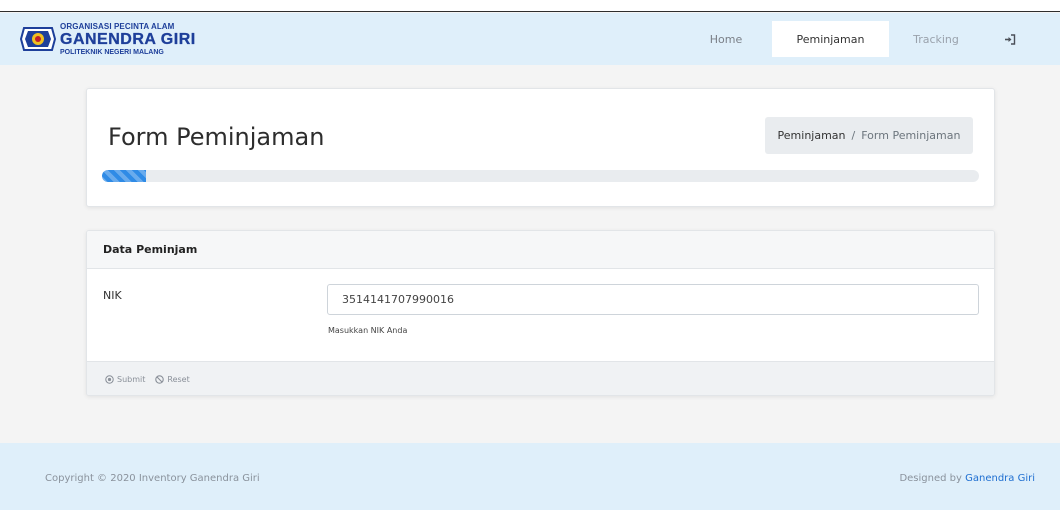 This screenshot has width=1060, height=510. Describe the element at coordinates (1000, 478) in the screenshot. I see `designed-by-link: Ganendra Giri` at that location.